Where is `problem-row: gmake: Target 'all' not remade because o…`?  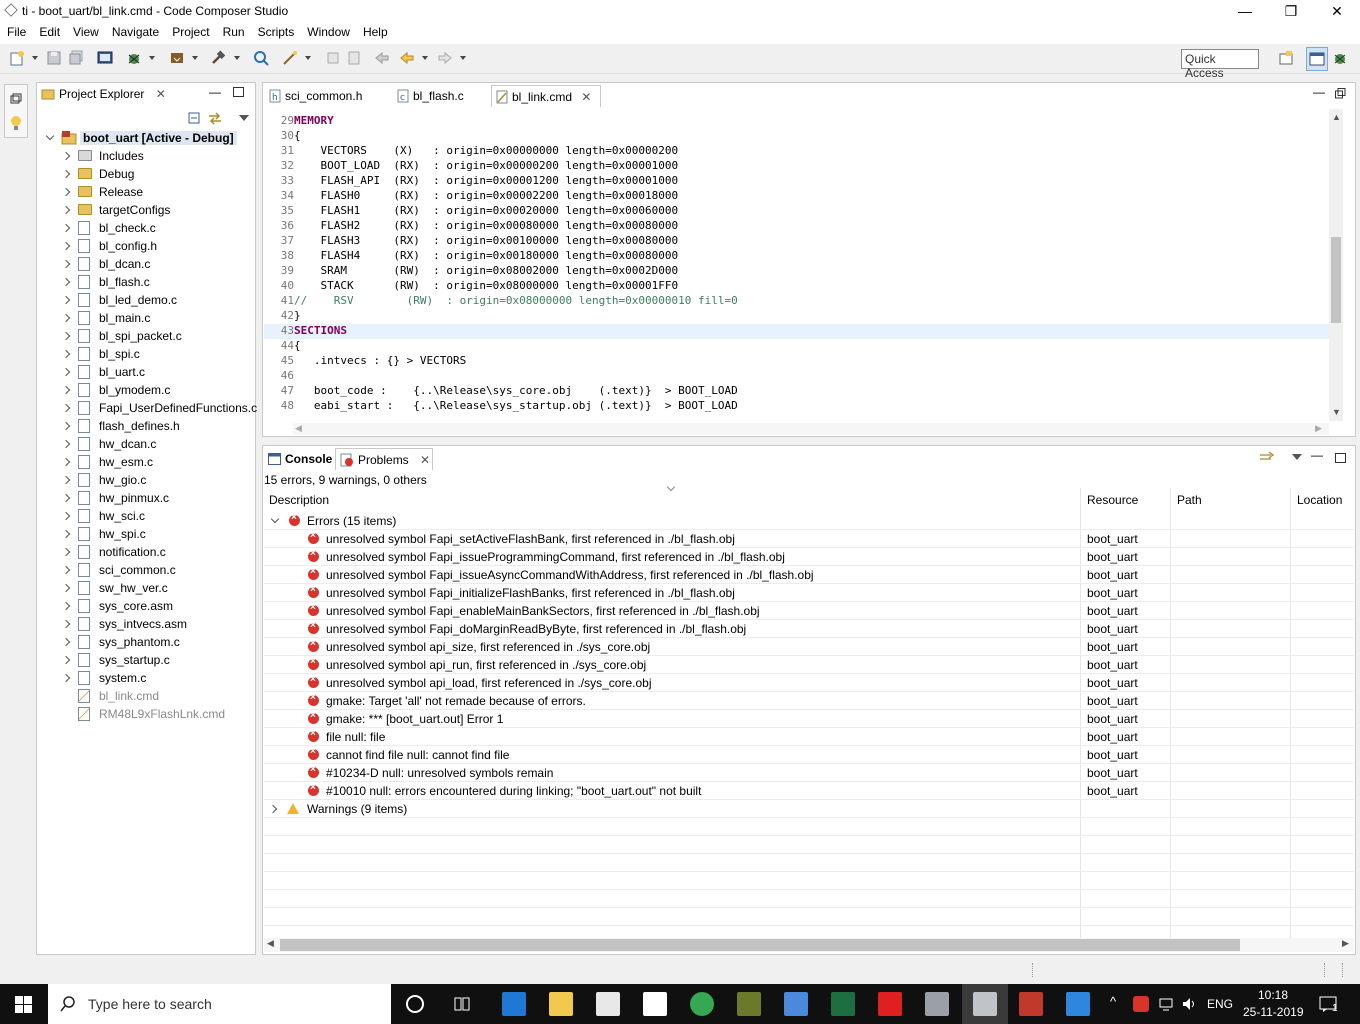
problem-row: gmake: Target 'all' not remade because o… is located at coordinates (809, 701).